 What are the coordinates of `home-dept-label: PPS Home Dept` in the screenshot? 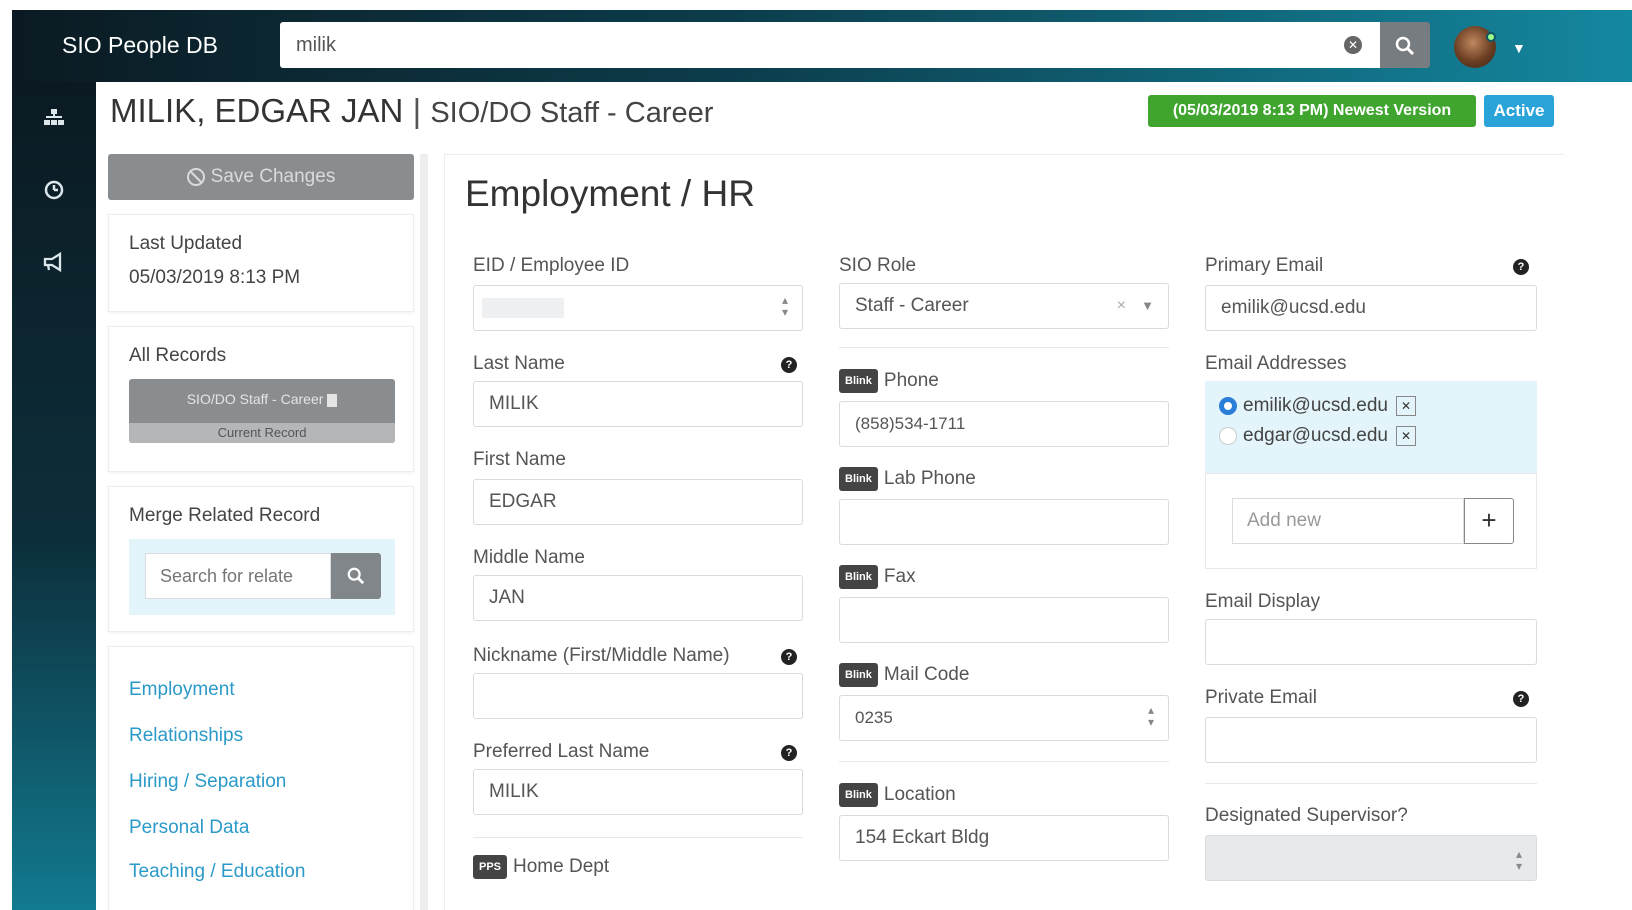 It's located at (541, 867).